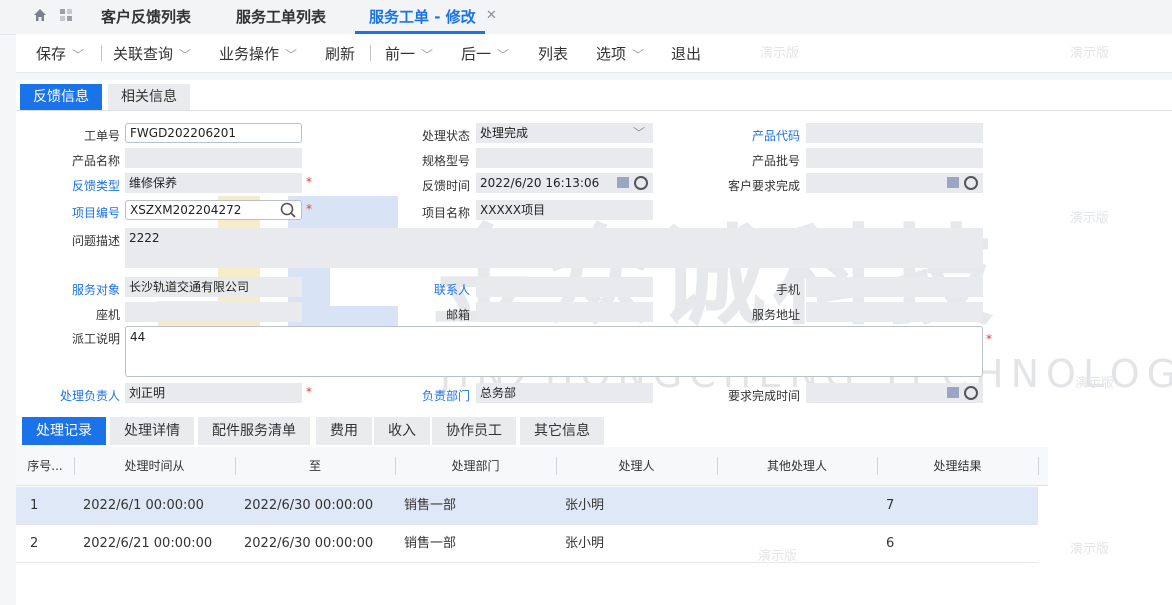  What do you see at coordinates (445, 161) in the screenshot?
I see `spec-label: 规格型号` at bounding box center [445, 161].